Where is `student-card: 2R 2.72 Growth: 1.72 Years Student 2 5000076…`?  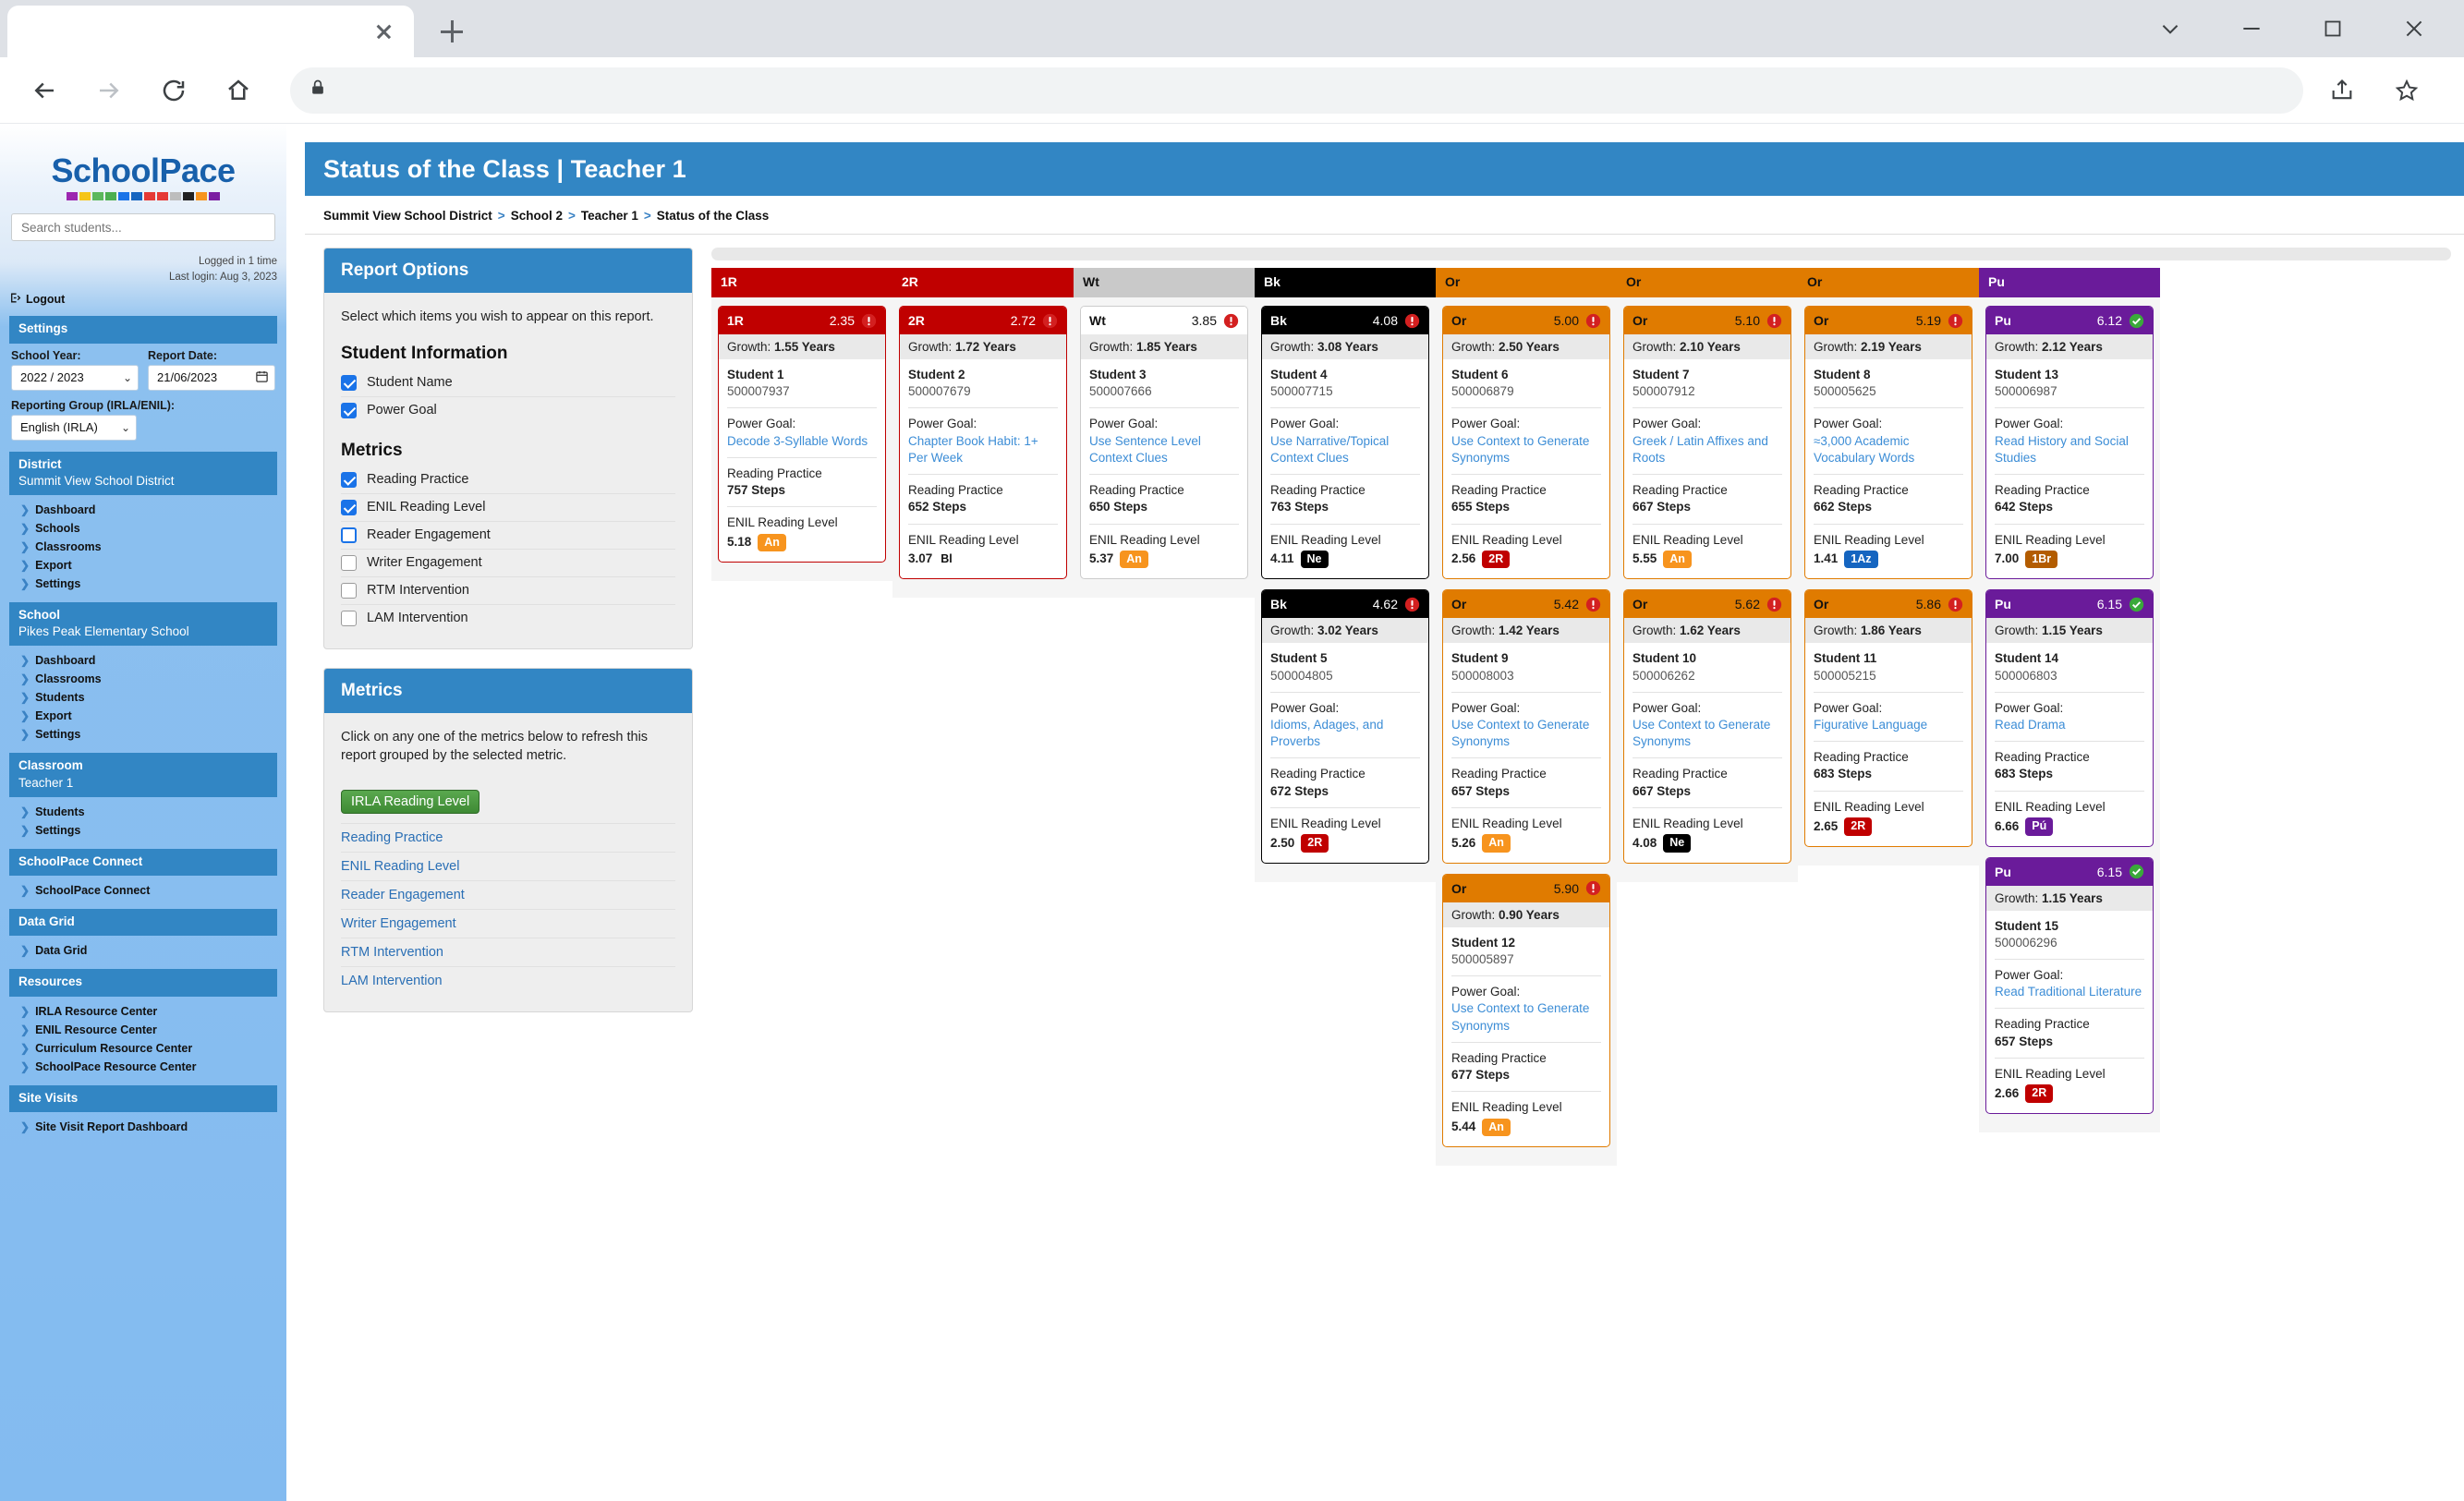 student-card: 2R 2.72 Growth: 1.72 Years Student 2 5000076… is located at coordinates (983, 443).